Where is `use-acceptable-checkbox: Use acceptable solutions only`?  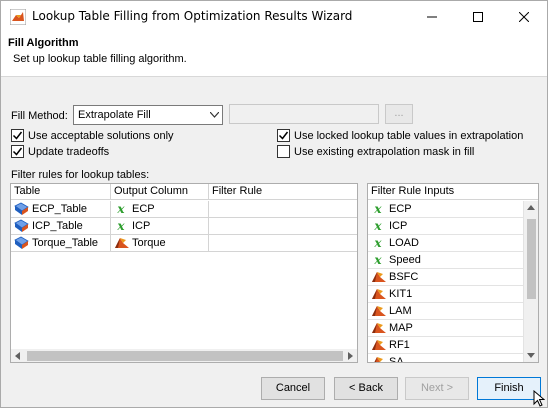
use-acceptable-checkbox: Use acceptable solutions only is located at coordinates (92, 135).